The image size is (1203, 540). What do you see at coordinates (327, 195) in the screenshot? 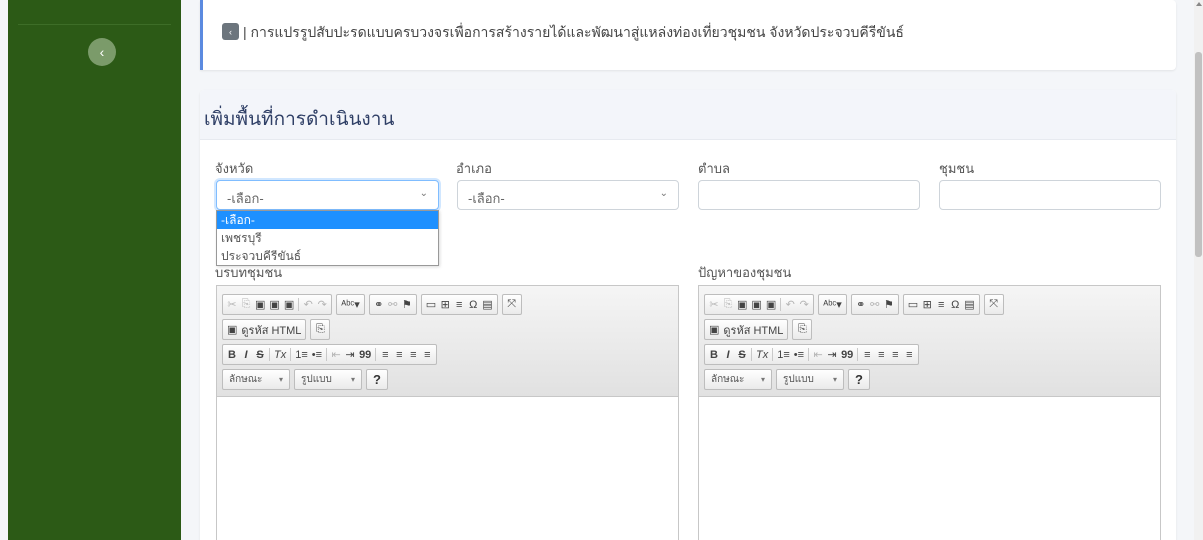
I see `province-select: -เลือก- ⌄` at bounding box center [327, 195].